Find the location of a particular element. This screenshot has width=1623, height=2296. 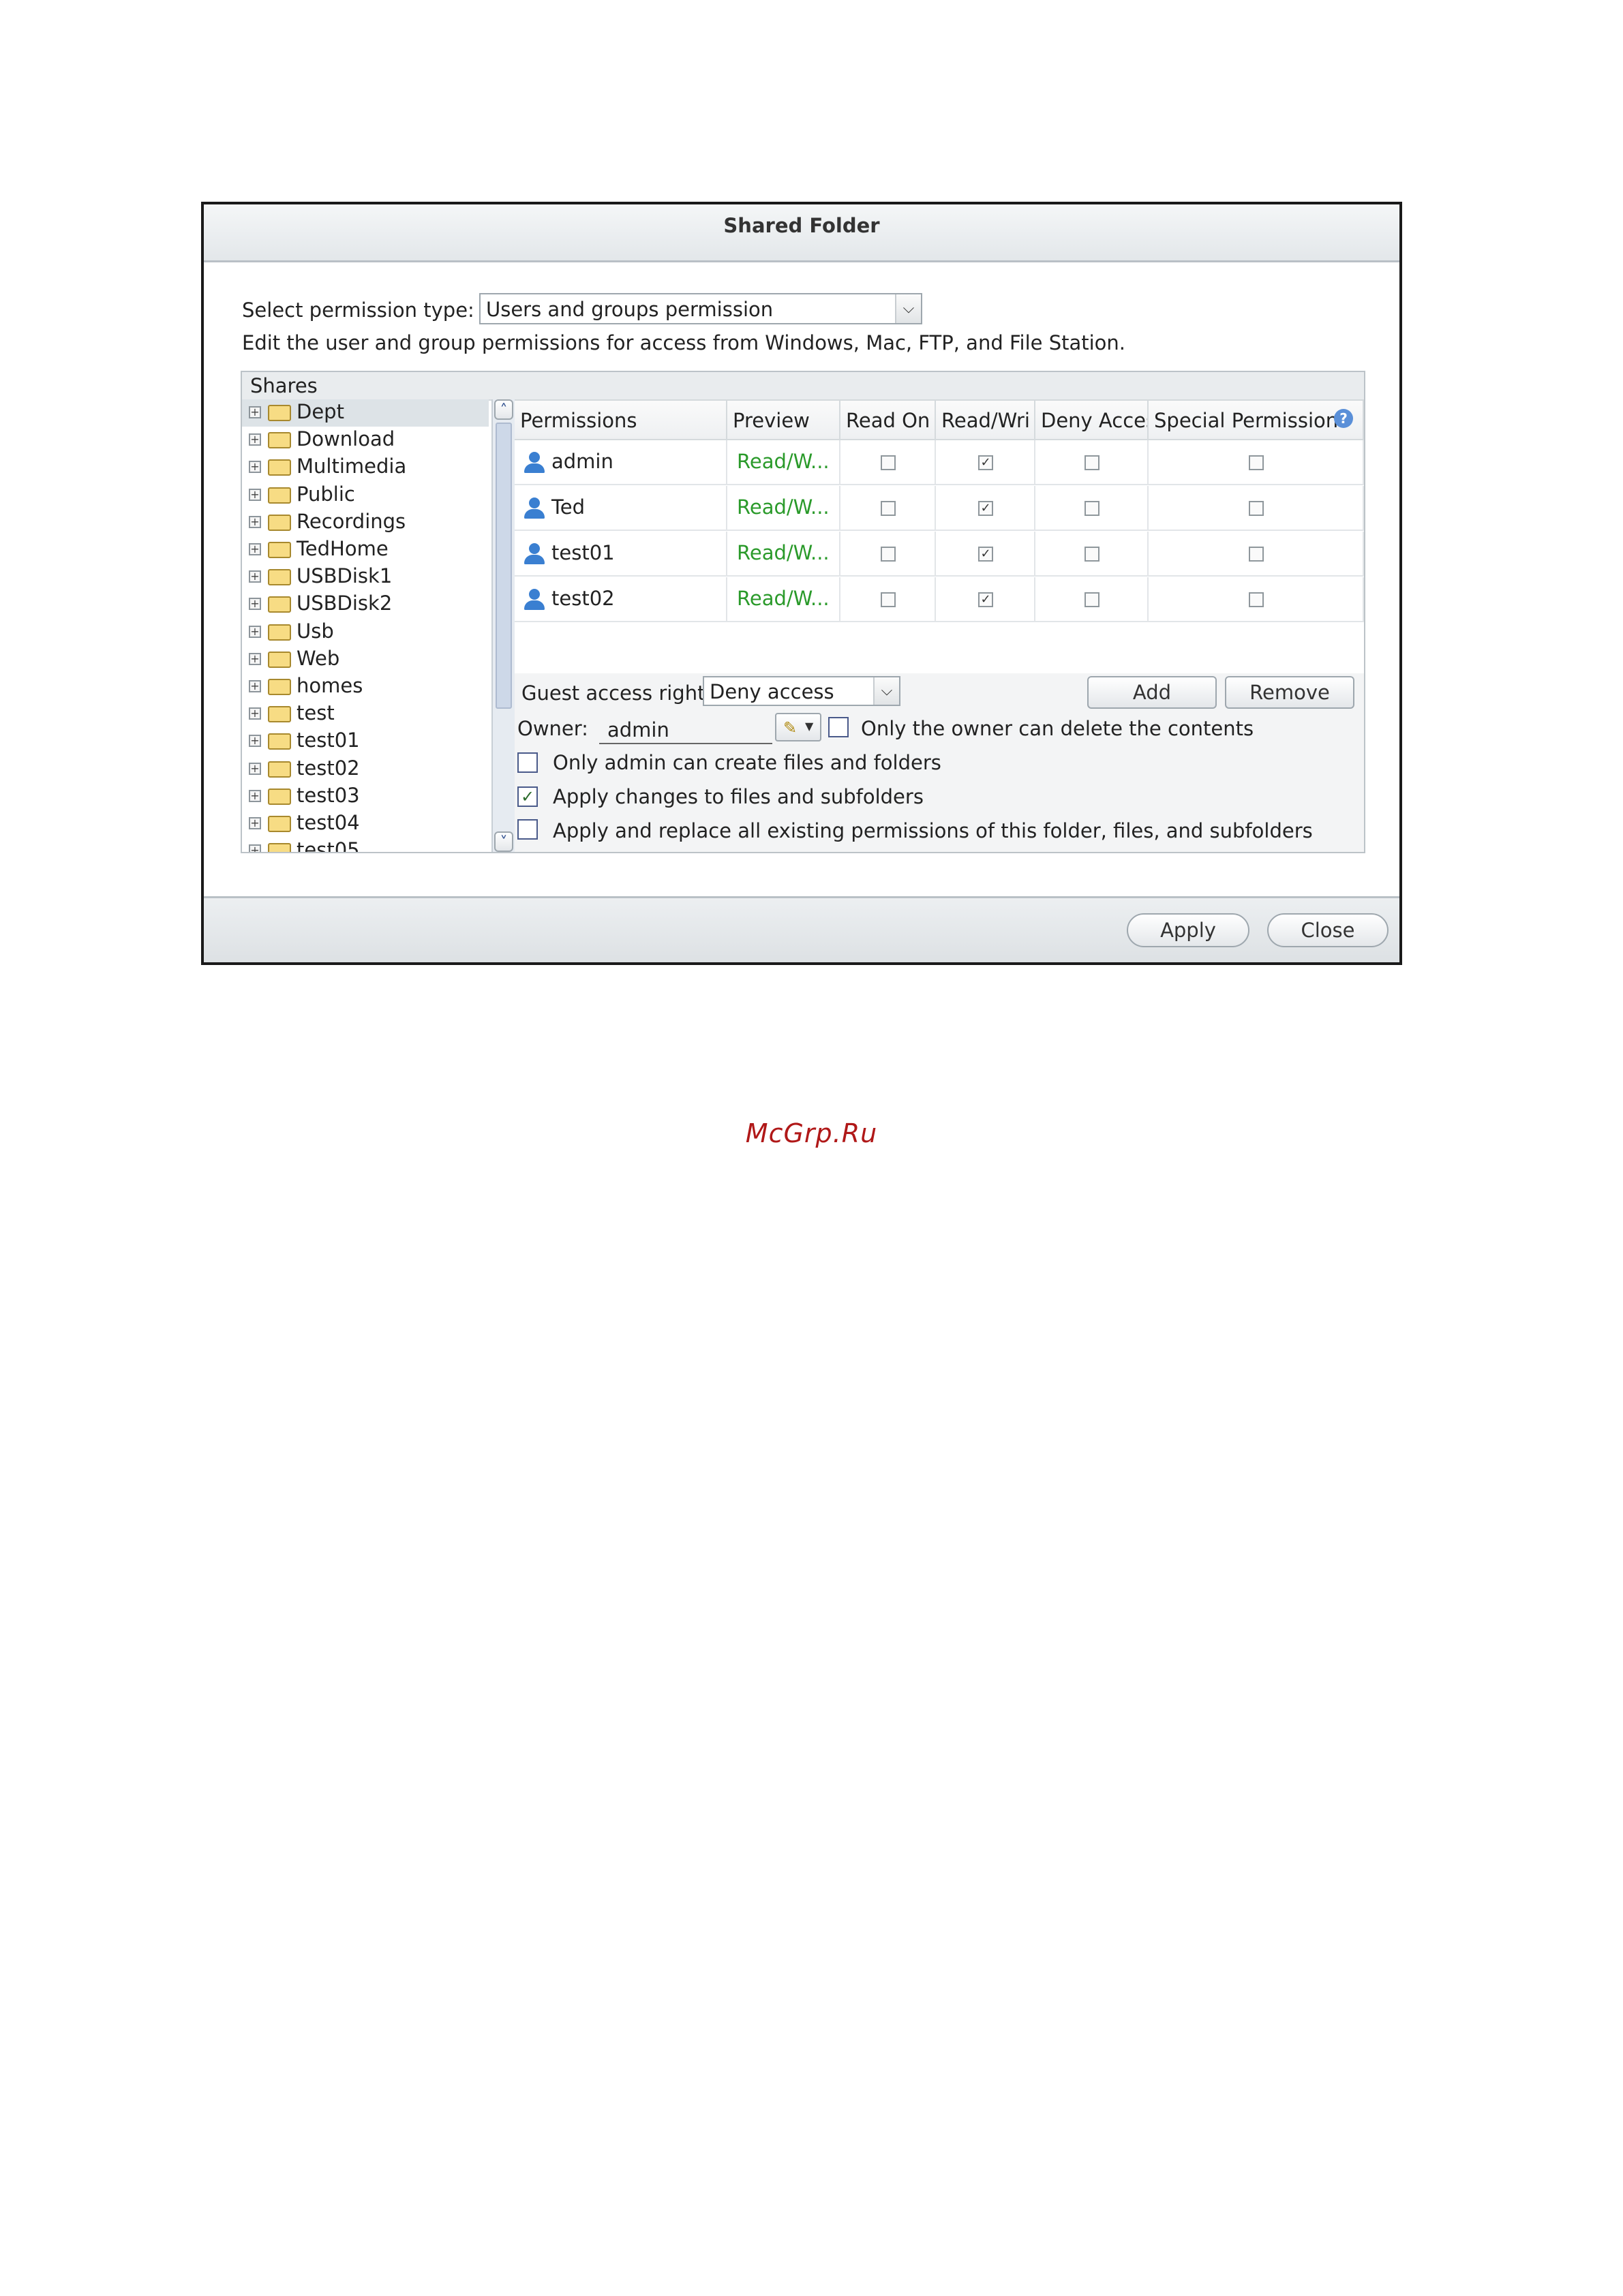

scroll-thumb is located at coordinates (504, 566).